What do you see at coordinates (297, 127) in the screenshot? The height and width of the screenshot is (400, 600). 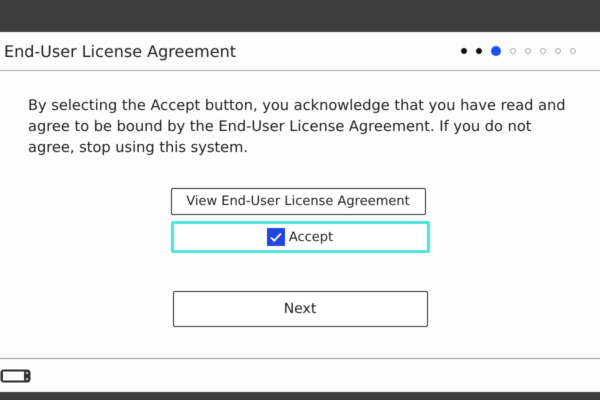 I see `agreement-message: By selecting the Accept button, you acknowledge that you have read and agree to be bound by the End-User License Agreement. If you do not agree, stop using this system.` at bounding box center [297, 127].